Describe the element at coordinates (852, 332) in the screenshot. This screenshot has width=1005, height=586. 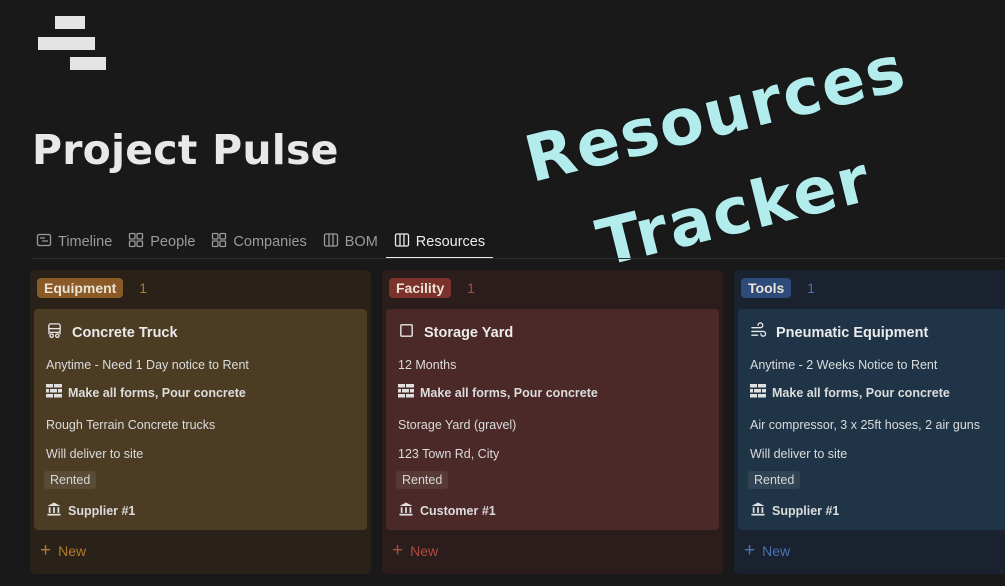
I see `card-title: Pneumatic Equipment` at that location.